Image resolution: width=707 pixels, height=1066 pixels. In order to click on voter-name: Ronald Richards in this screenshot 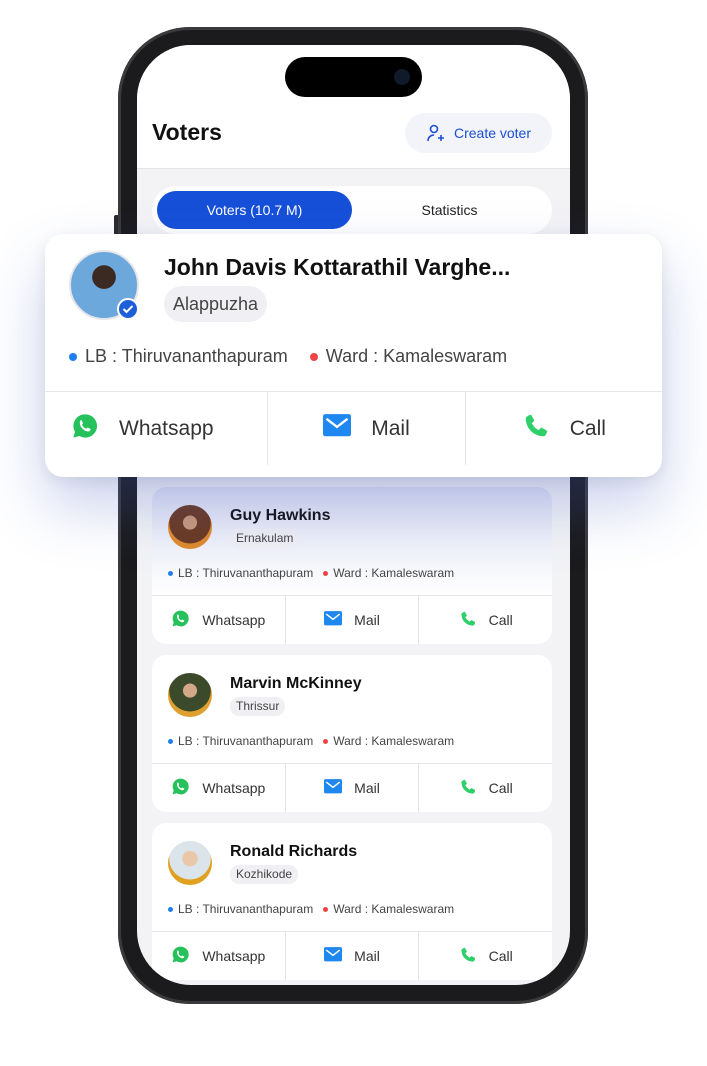, I will do `click(294, 851)`.